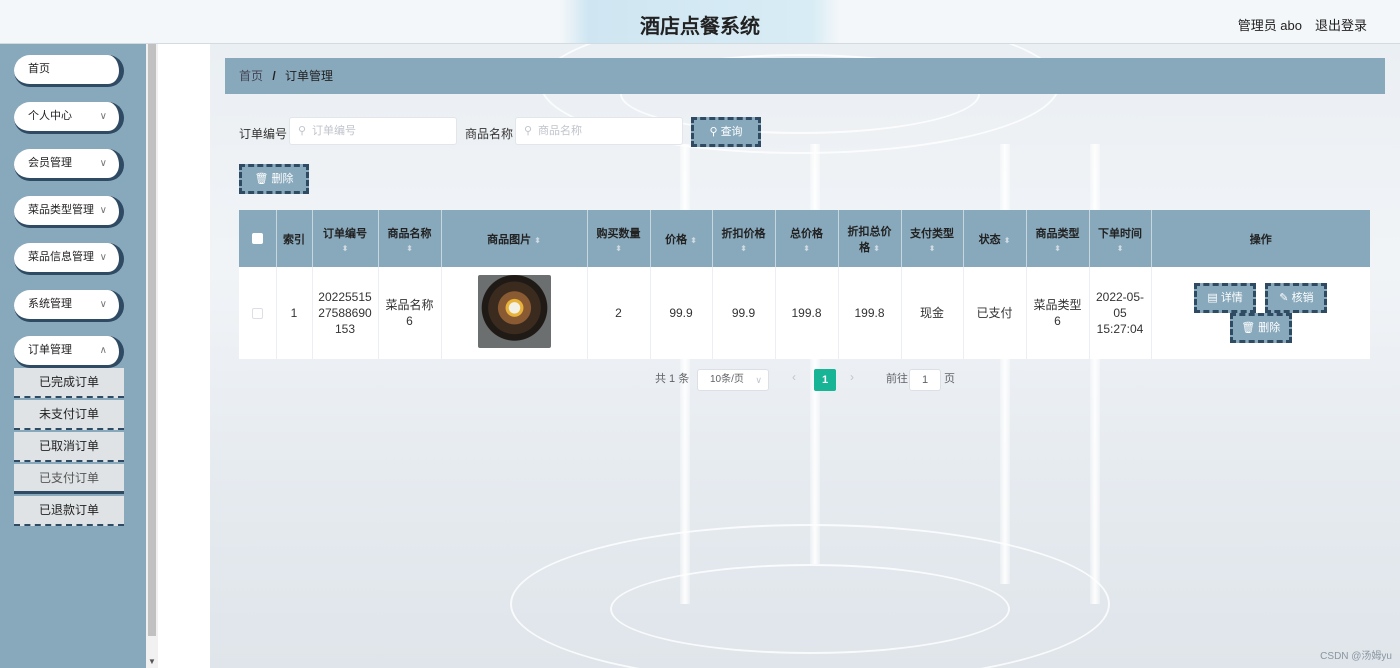  I want to click on column-header-product-image: 商品图片 ⬍, so click(514, 238).